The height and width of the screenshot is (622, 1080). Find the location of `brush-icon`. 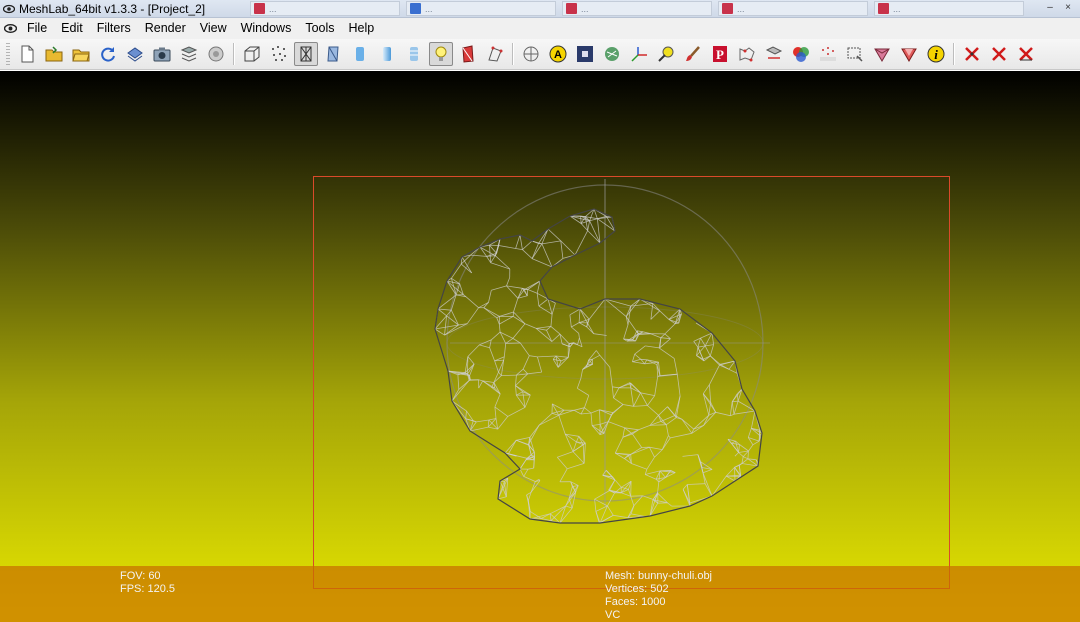

brush-icon is located at coordinates (693, 54).